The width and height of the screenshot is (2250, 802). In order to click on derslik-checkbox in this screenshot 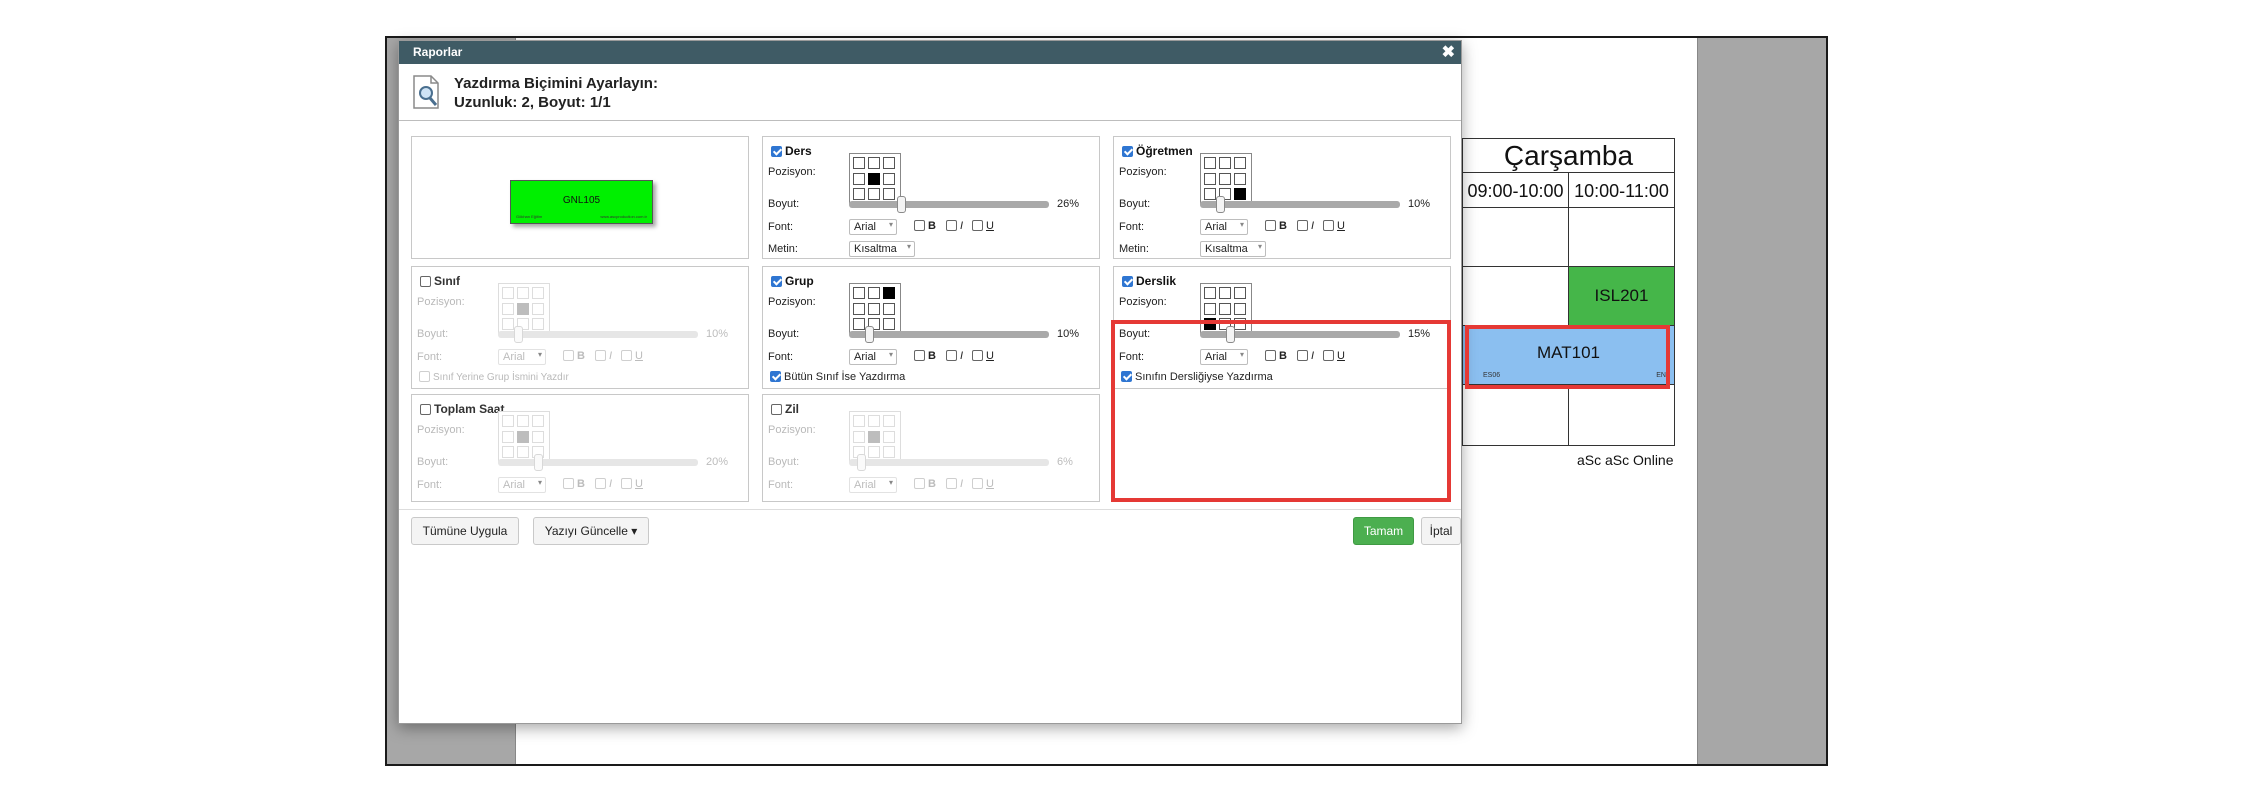, I will do `click(1127, 281)`.